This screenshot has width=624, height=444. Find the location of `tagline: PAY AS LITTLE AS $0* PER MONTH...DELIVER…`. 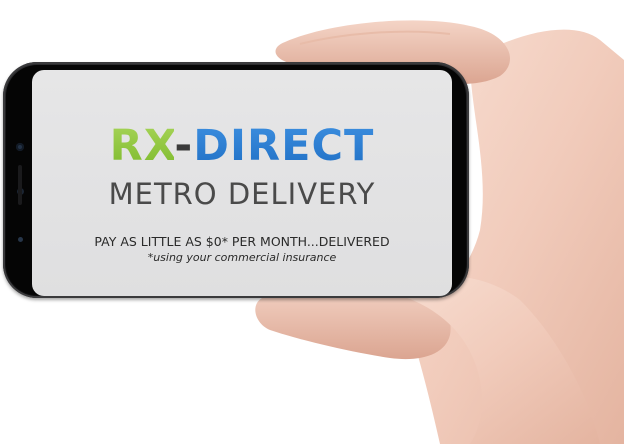

tagline: PAY AS LITTLE AS $0* PER MONTH...DELIVER… is located at coordinates (242, 241).